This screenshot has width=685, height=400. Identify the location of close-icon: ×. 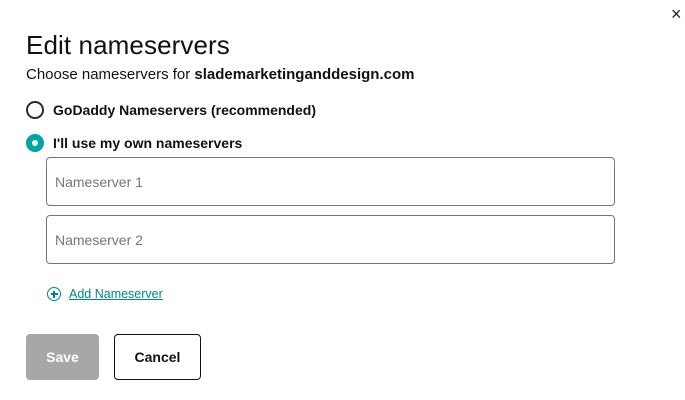
(678, 14).